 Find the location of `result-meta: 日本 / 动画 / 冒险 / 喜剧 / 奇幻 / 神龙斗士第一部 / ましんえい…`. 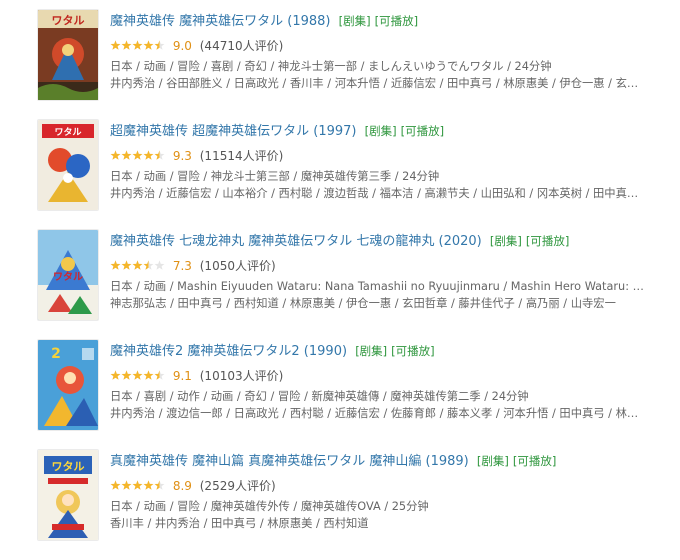

result-meta: 日本 / 动画 / 冒险 / 喜剧 / 奇幻 / 神龙斗士第一部 / ましんえい… is located at coordinates (331, 66).